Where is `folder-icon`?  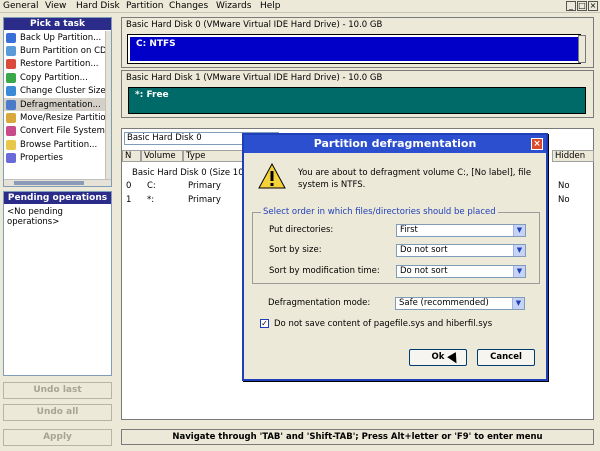
folder-icon is located at coordinates (11, 144).